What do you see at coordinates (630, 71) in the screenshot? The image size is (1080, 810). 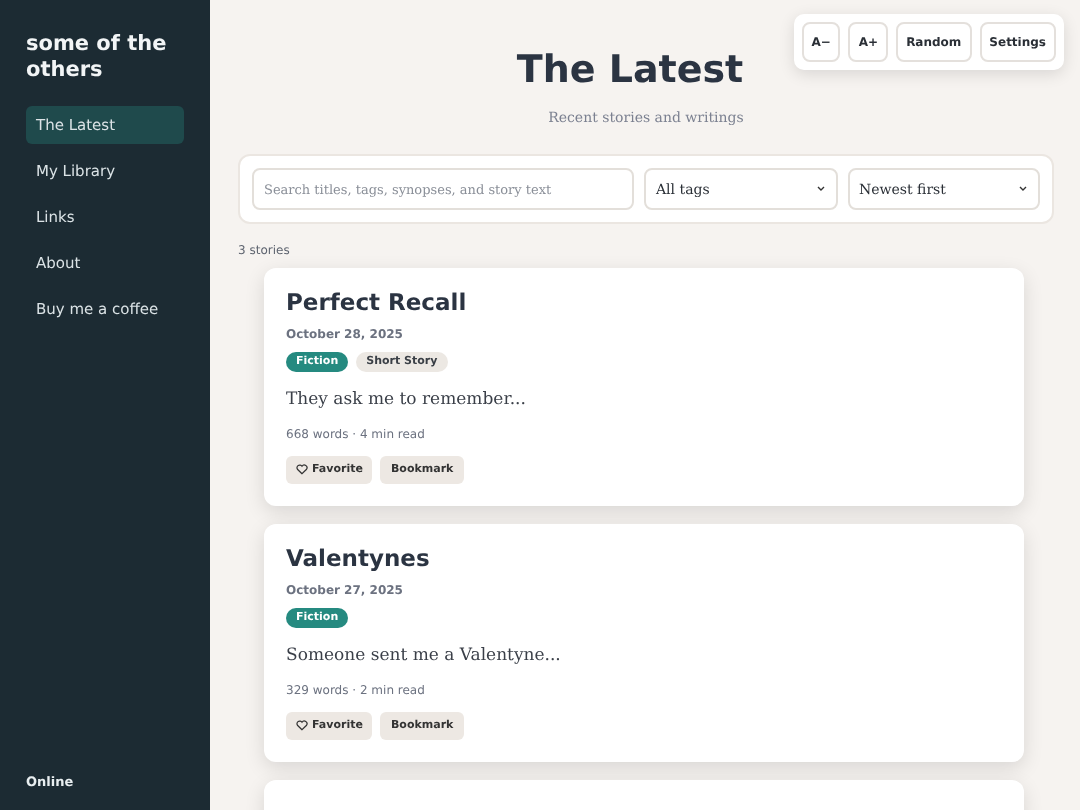 I see `page-title: The Latest` at bounding box center [630, 71].